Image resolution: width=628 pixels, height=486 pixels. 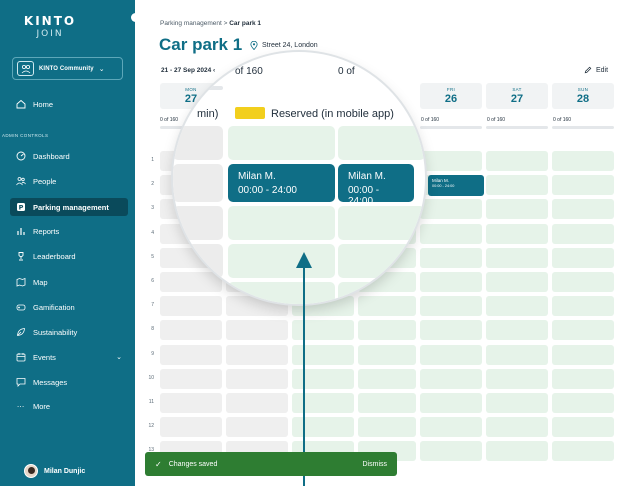 I want to click on sidebar-item-messages: Messages, so click(x=69, y=382).